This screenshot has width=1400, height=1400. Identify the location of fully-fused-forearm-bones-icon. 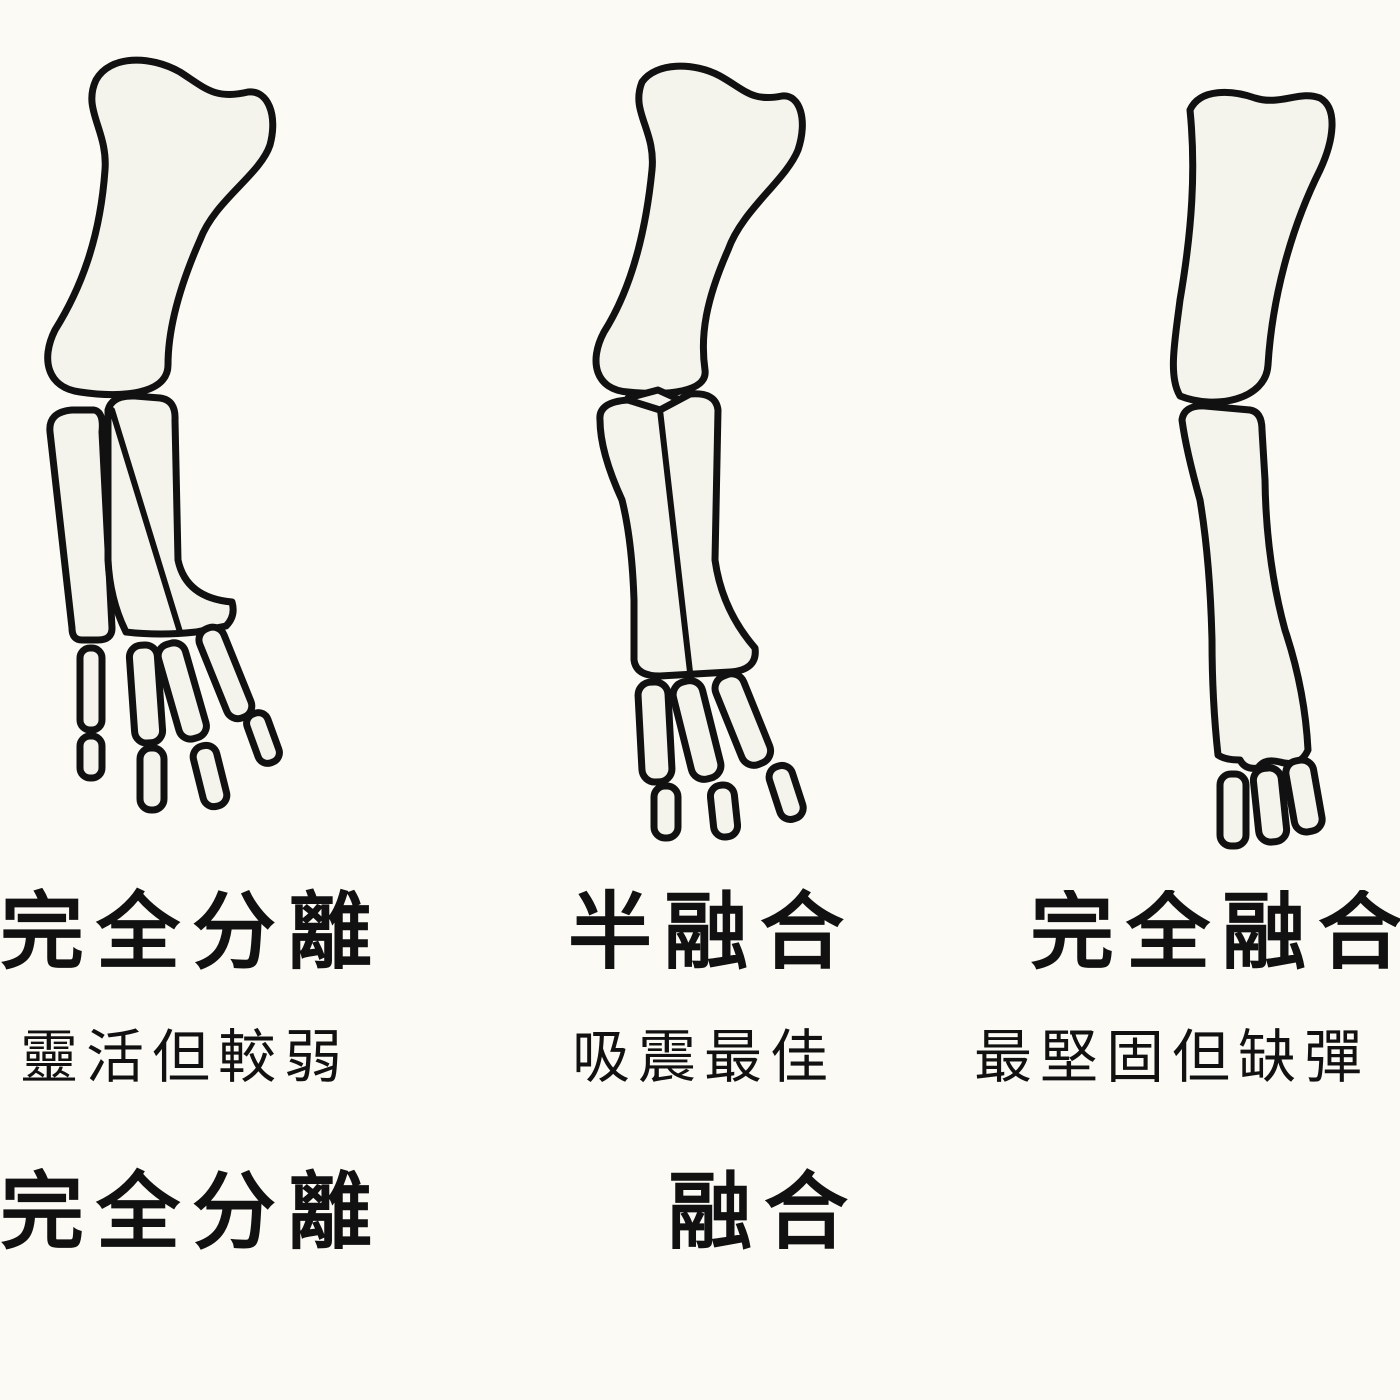
(1252, 469).